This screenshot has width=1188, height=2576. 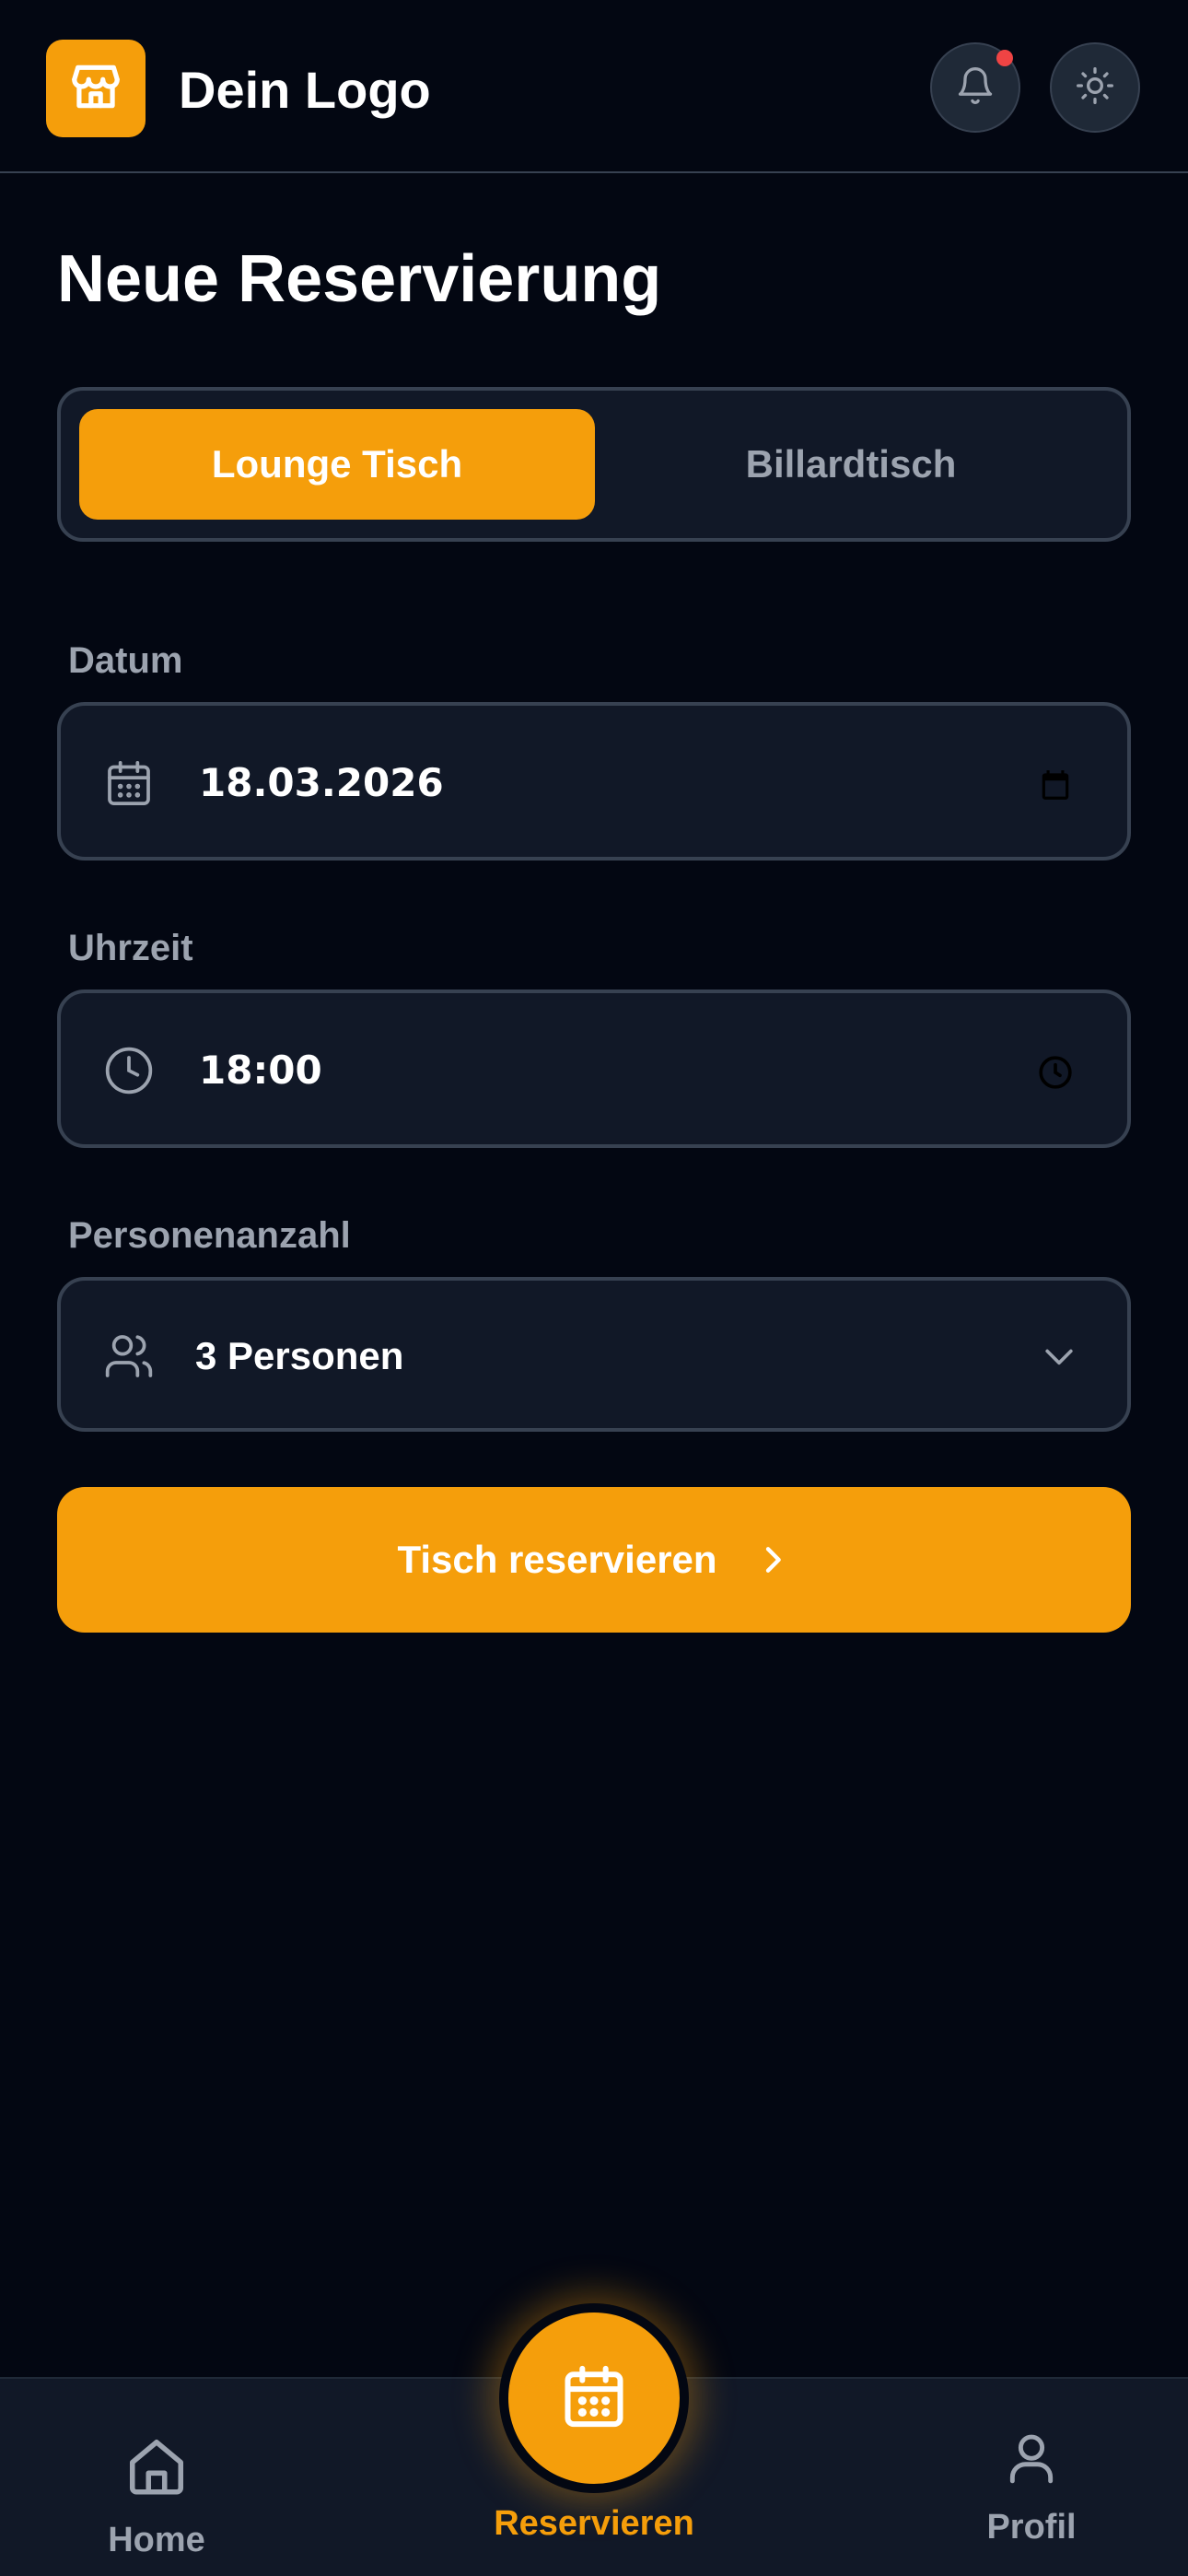 What do you see at coordinates (594, 1354) in the screenshot?
I see `guests-select: 3 Personen` at bounding box center [594, 1354].